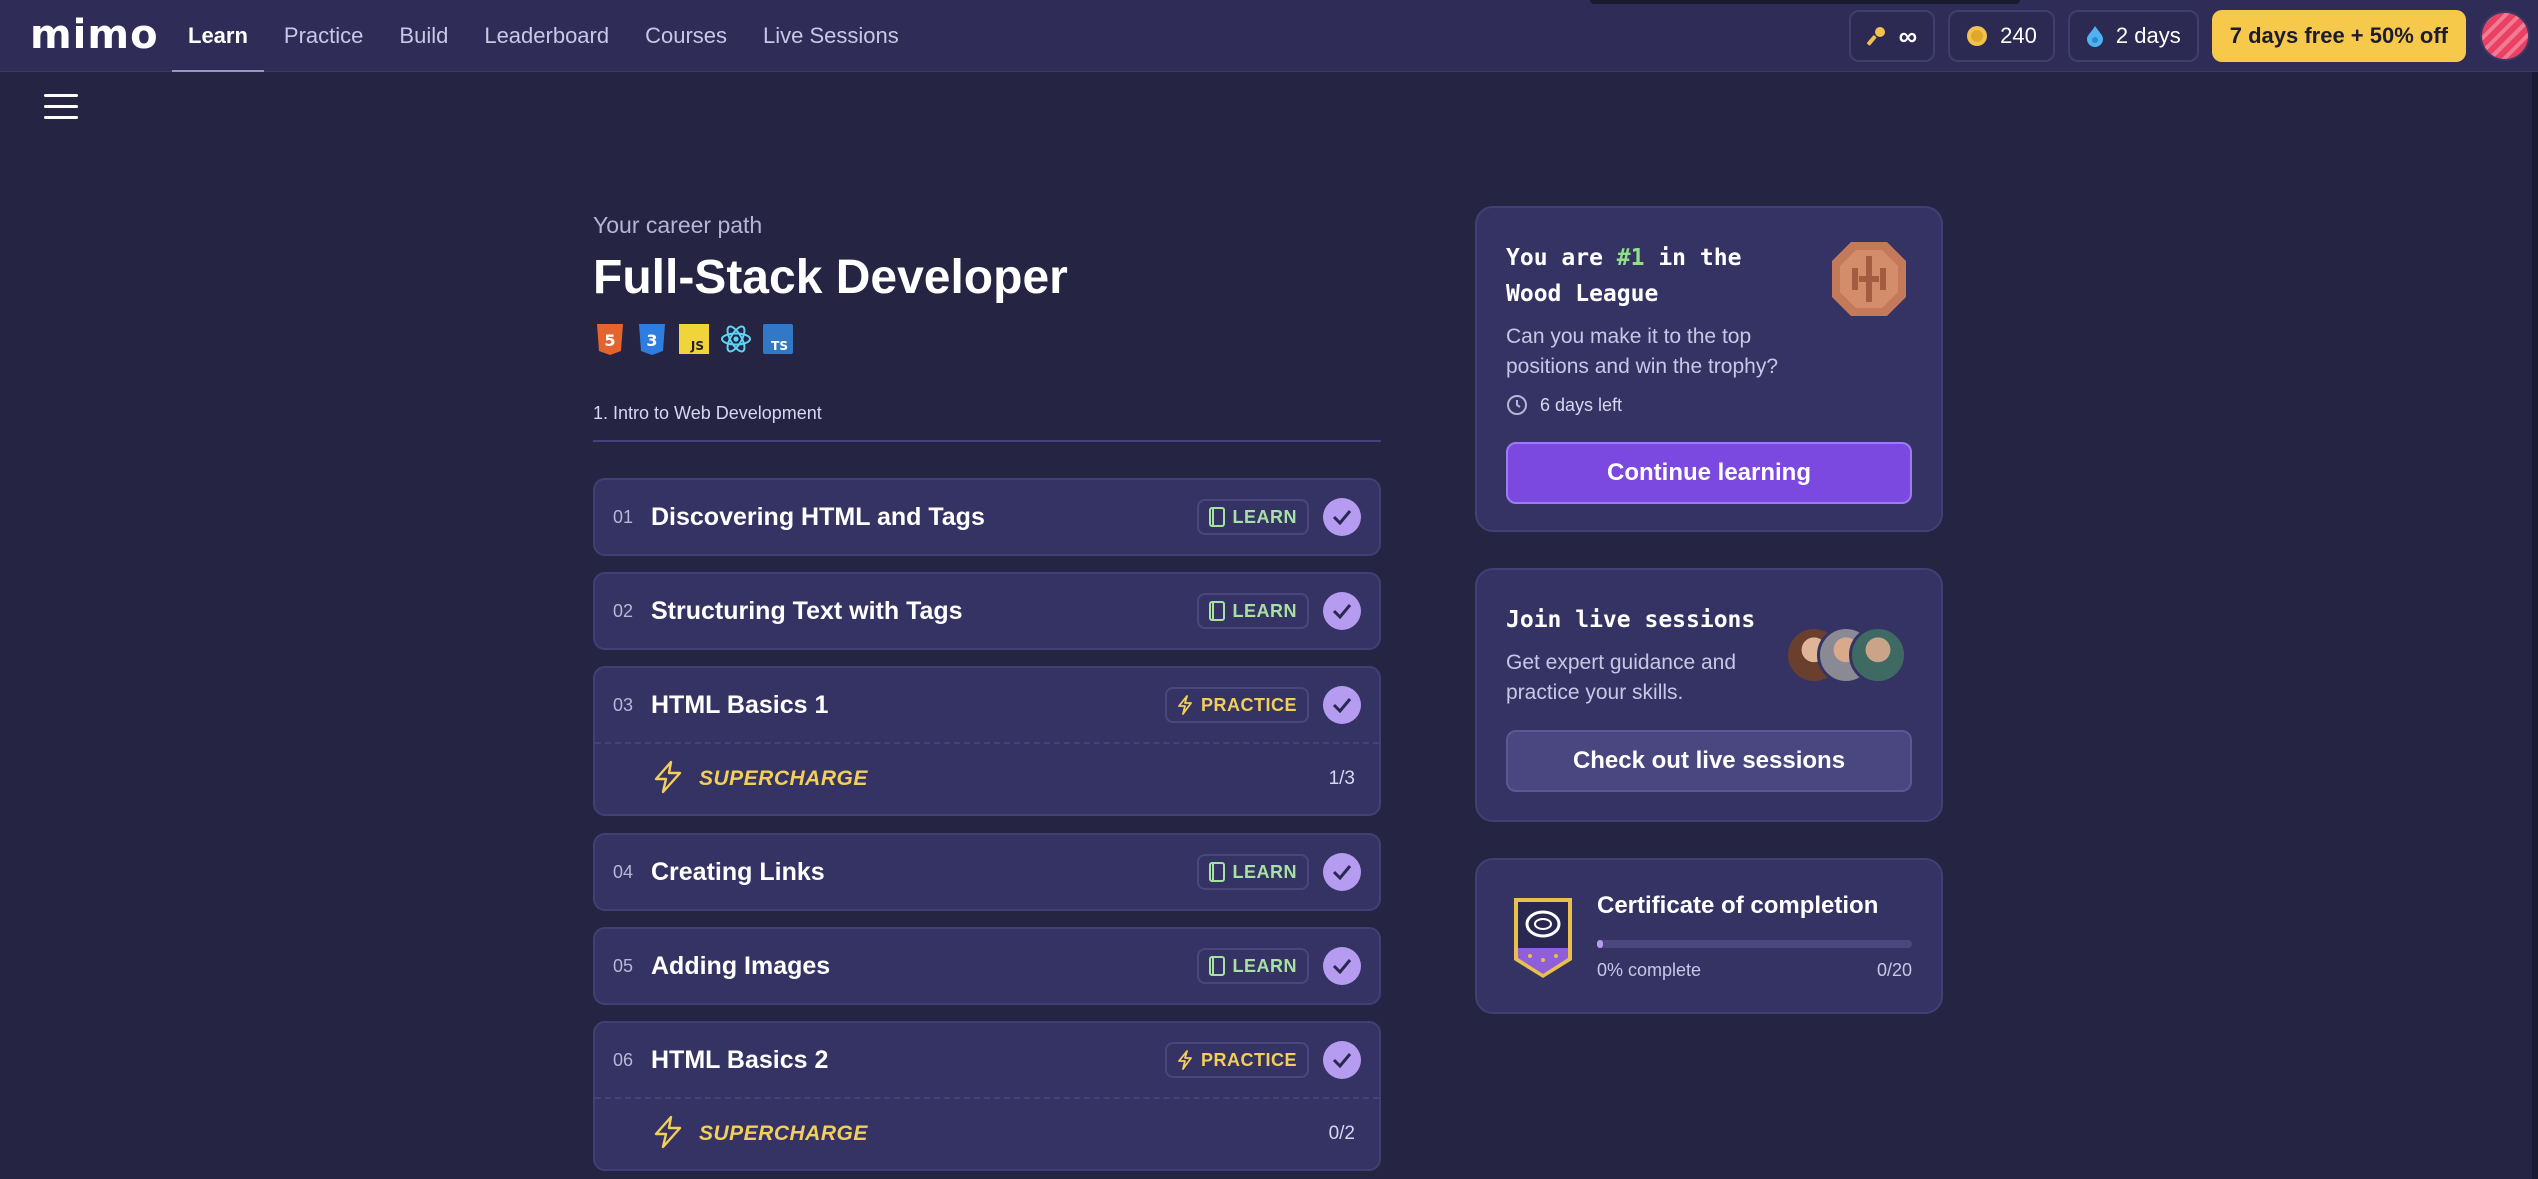 Image resolution: width=2538 pixels, height=1179 pixels. I want to click on lesson-number: 05, so click(623, 965).